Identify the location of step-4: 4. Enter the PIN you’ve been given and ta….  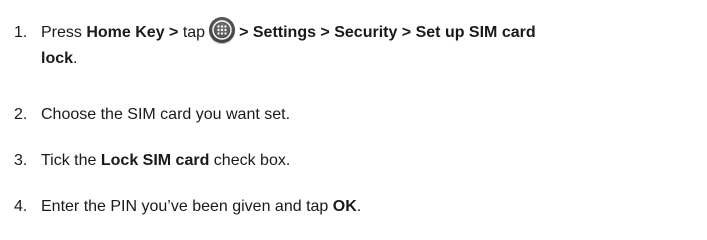
(357, 207).